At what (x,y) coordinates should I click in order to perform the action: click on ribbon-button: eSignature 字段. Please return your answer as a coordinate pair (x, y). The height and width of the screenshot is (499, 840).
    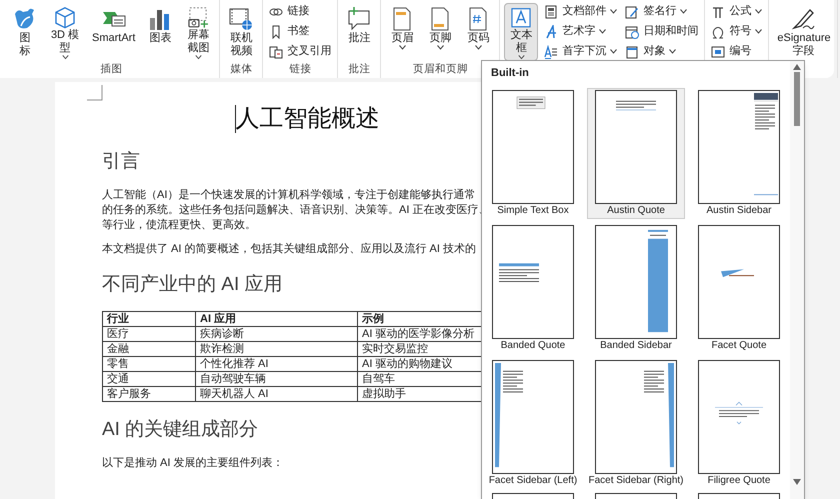
    Looking at the image, I should click on (803, 32).